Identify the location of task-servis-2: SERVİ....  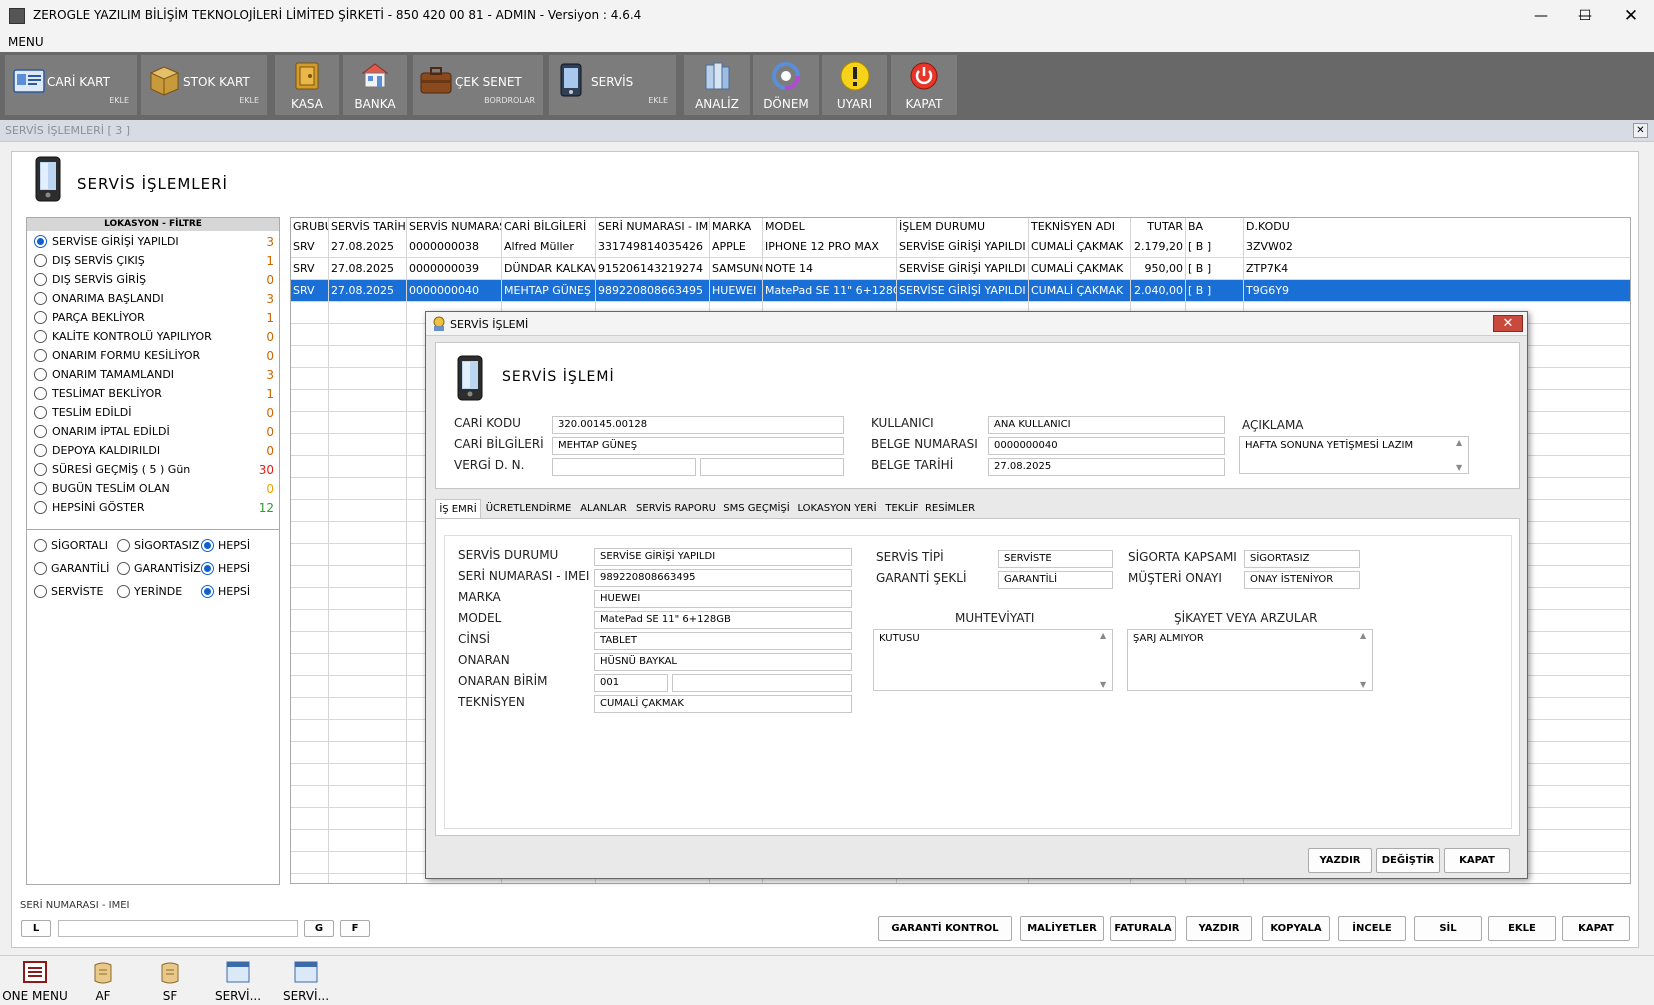
(306, 982).